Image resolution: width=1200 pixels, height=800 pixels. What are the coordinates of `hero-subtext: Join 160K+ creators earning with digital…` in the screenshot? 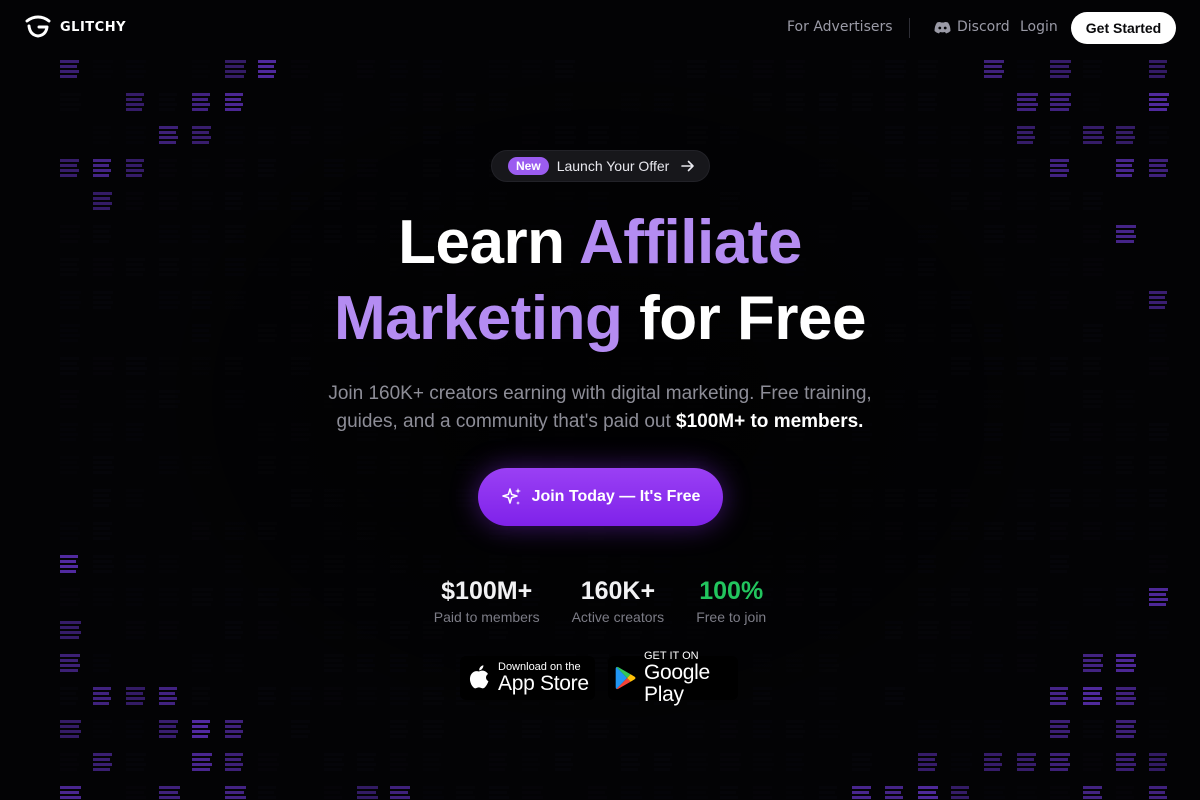 It's located at (600, 408).